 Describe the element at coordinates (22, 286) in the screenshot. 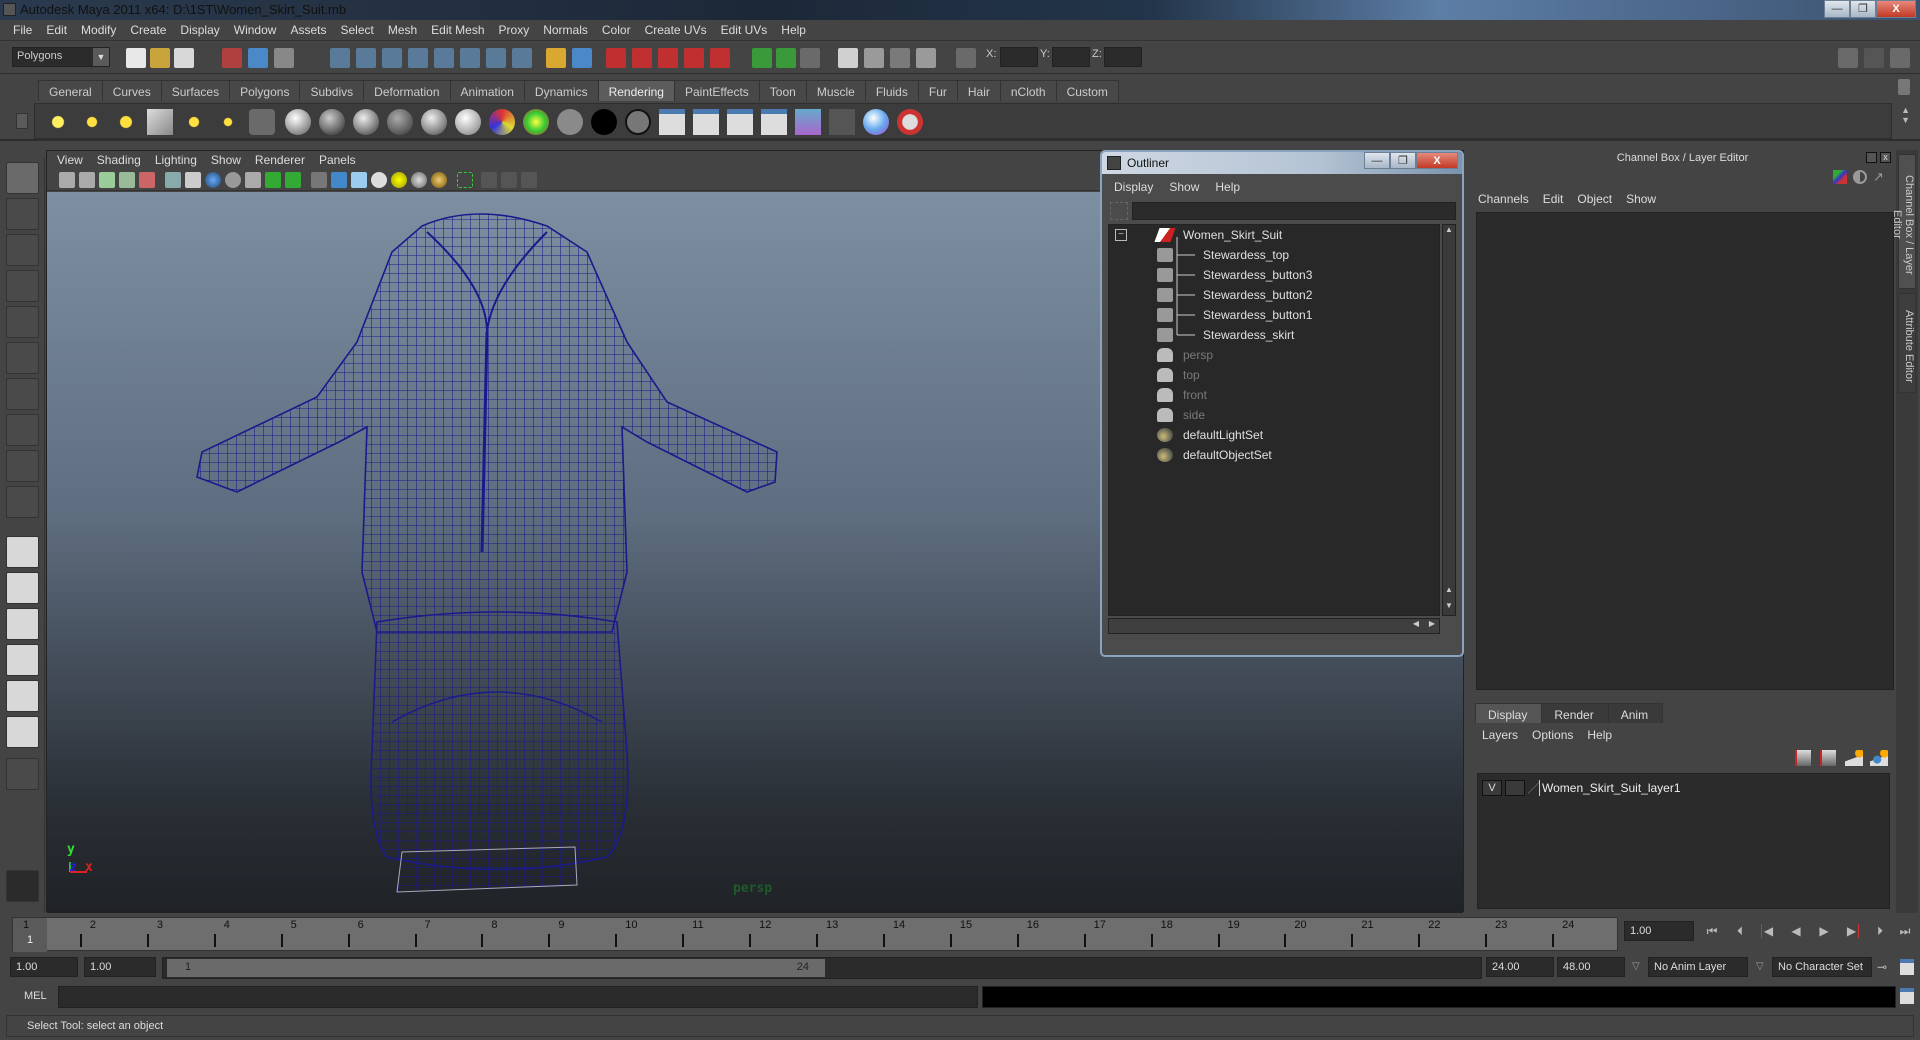

I see `move-tool-icon` at that location.